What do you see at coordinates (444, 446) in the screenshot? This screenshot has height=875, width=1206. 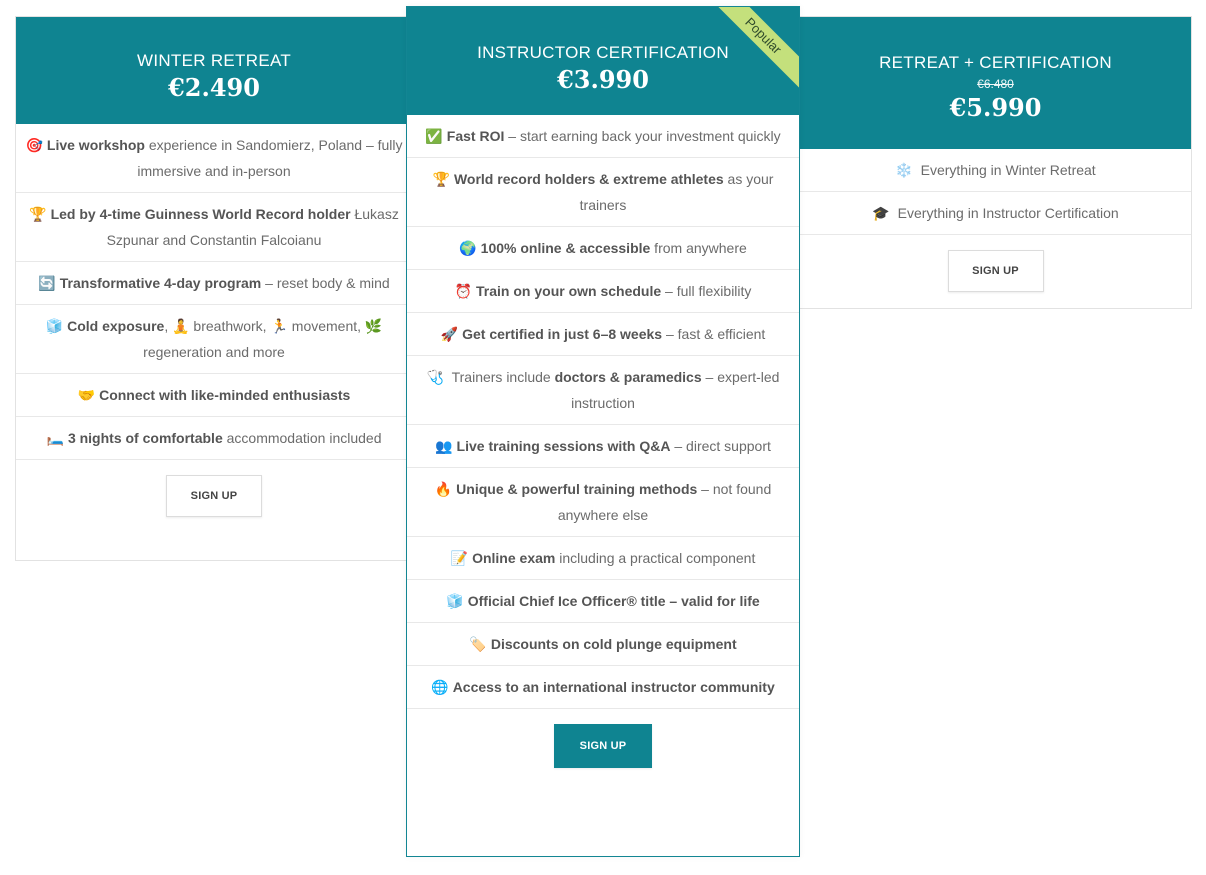 I see `feature-emoji-icon: 👥` at bounding box center [444, 446].